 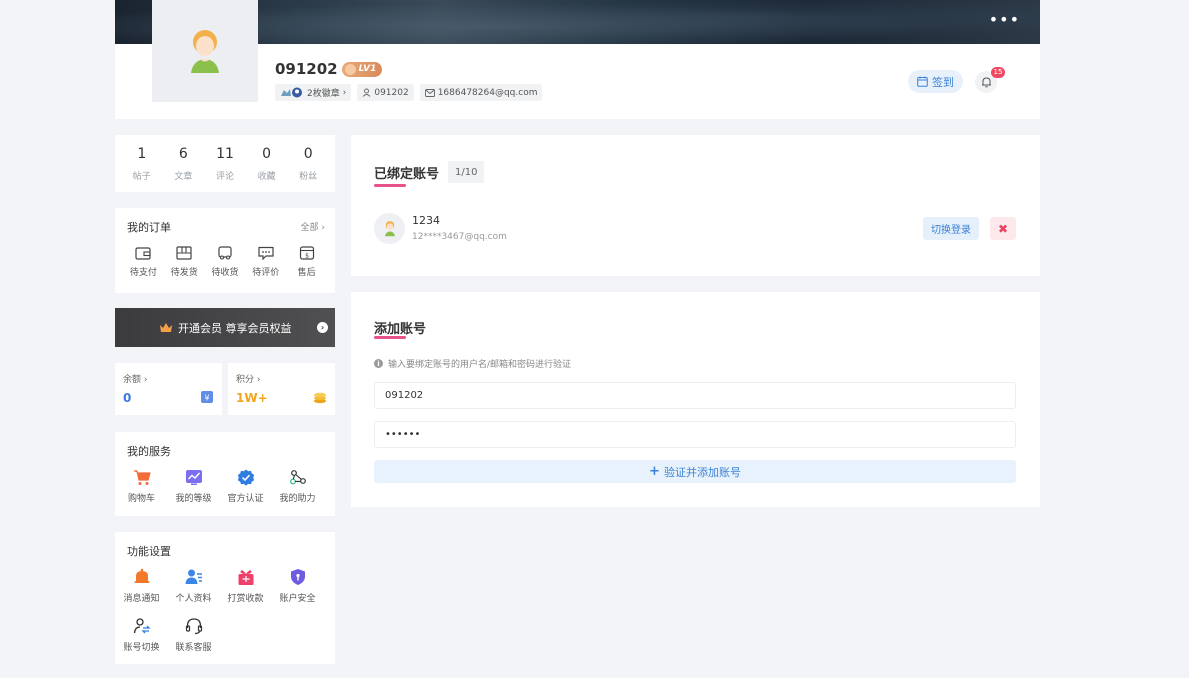 I want to click on badges-chip: 2枚徽章 ›, so click(x=313, y=92).